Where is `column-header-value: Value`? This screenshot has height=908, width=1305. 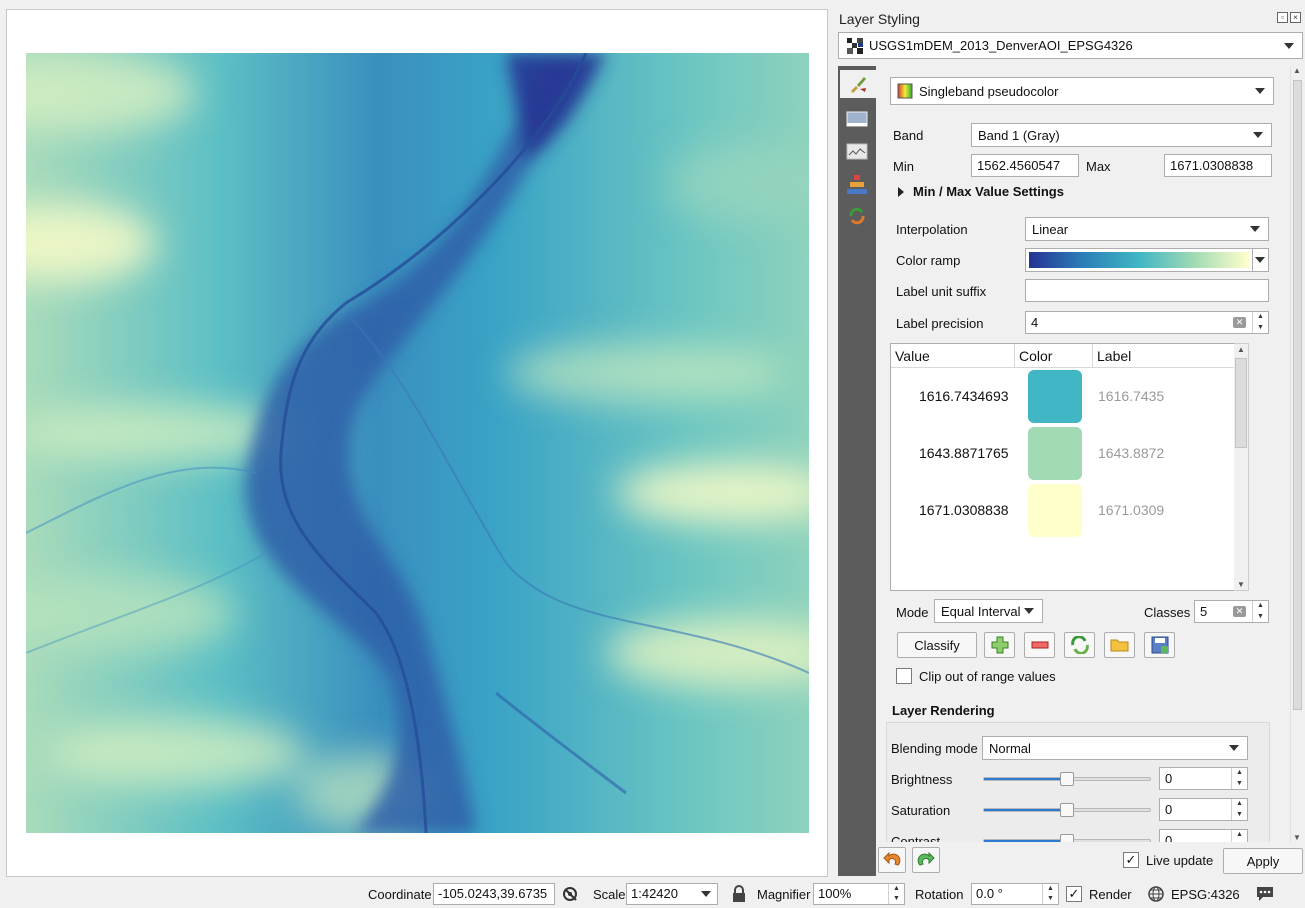
column-header-value: Value is located at coordinates (953, 355).